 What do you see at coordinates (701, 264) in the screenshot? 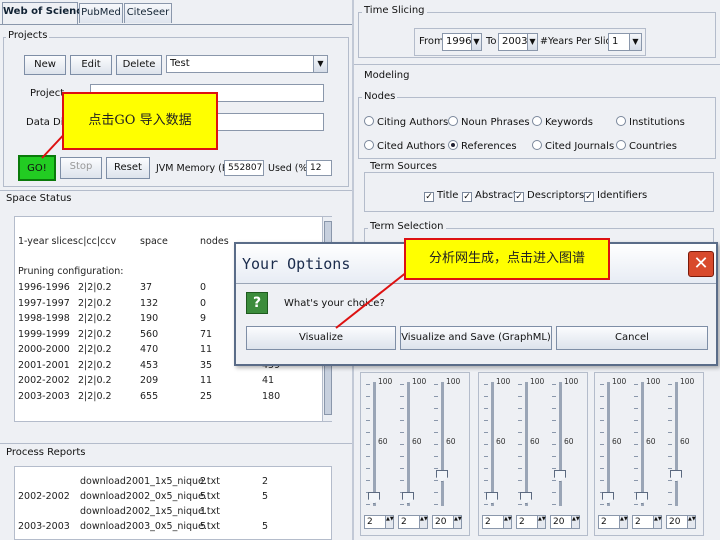
I see `close-button: ✕` at bounding box center [701, 264].